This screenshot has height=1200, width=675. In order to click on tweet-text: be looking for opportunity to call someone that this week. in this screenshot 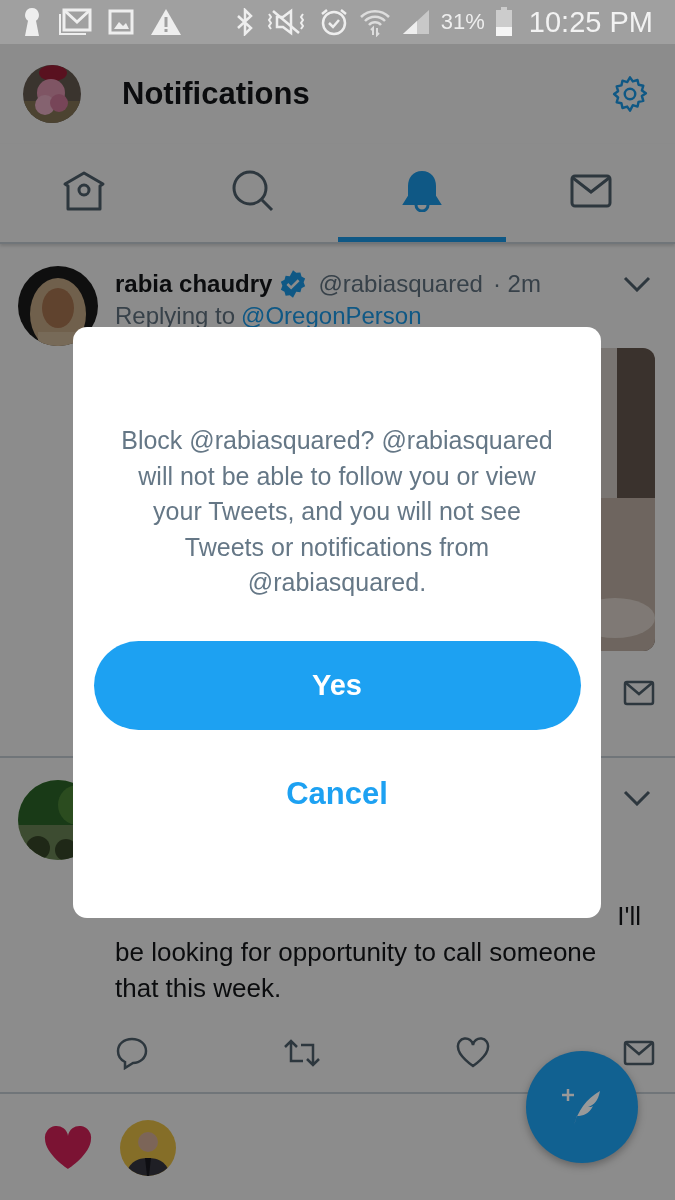, I will do `click(356, 970)`.